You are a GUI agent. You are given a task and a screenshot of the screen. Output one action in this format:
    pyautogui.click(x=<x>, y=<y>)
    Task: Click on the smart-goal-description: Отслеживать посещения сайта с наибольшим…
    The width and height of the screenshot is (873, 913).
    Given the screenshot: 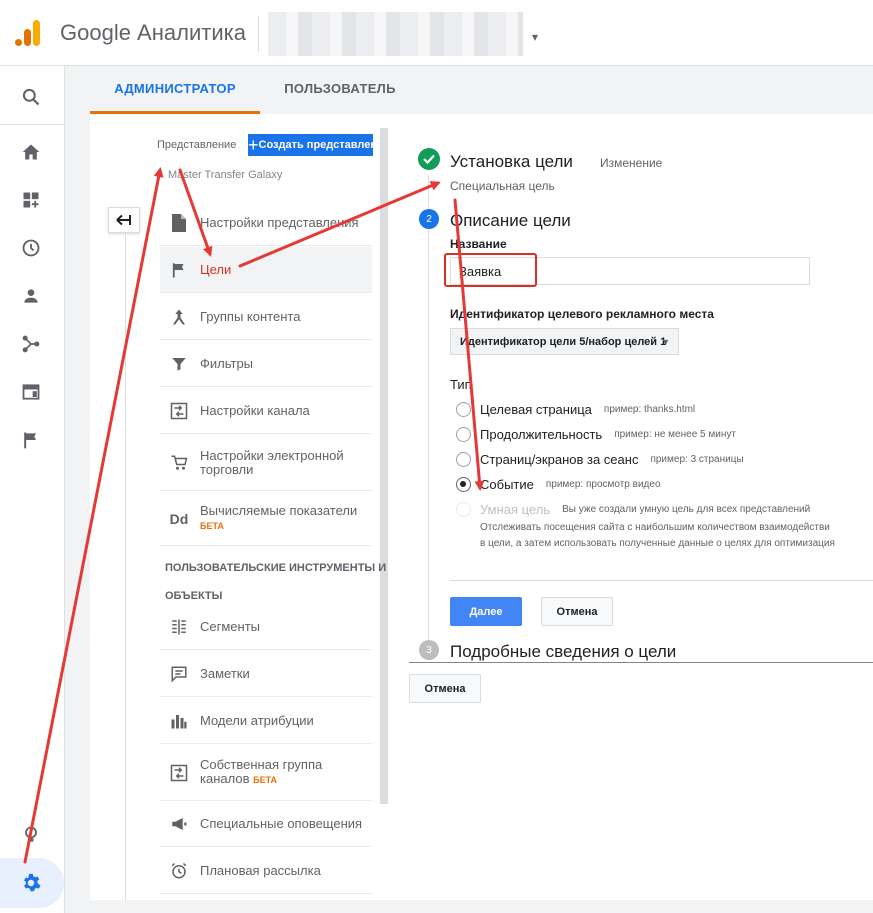 What is the action you would take?
    pyautogui.click(x=655, y=527)
    